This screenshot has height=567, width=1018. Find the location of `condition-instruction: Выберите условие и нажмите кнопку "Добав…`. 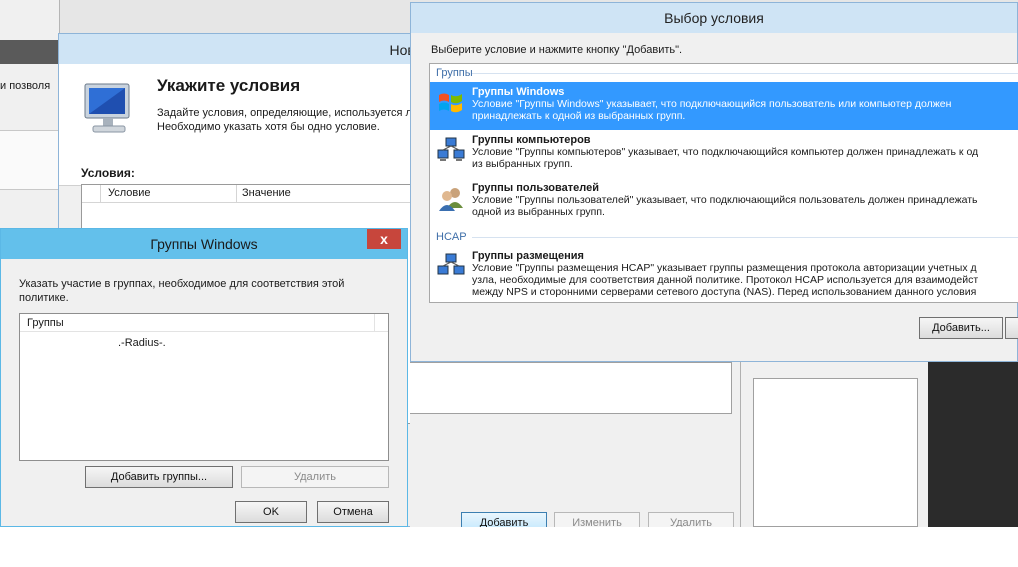

condition-instruction: Выберите условие и нажмите кнопку "Добав… is located at coordinates (557, 50).